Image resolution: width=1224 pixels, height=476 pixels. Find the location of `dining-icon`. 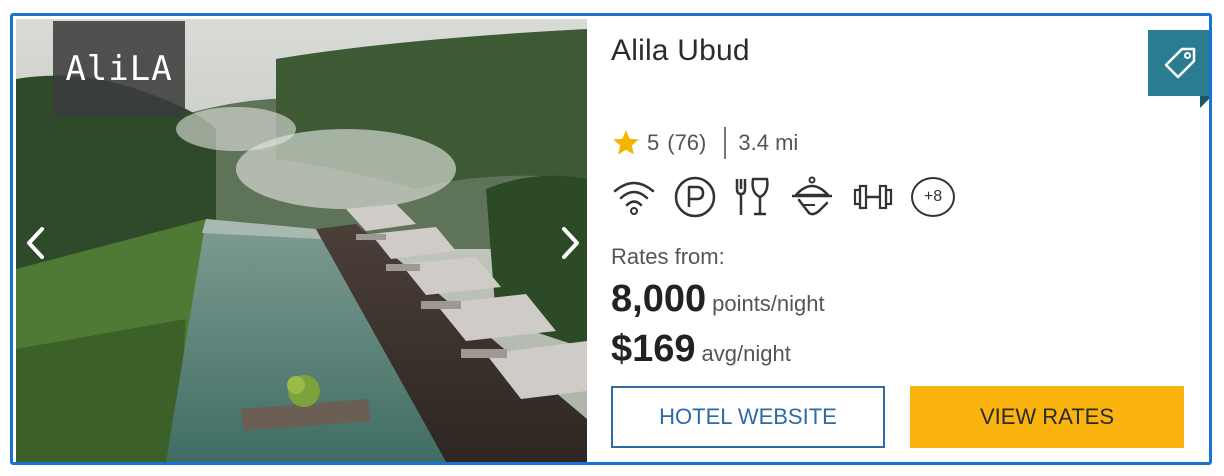

dining-icon is located at coordinates (753, 197).